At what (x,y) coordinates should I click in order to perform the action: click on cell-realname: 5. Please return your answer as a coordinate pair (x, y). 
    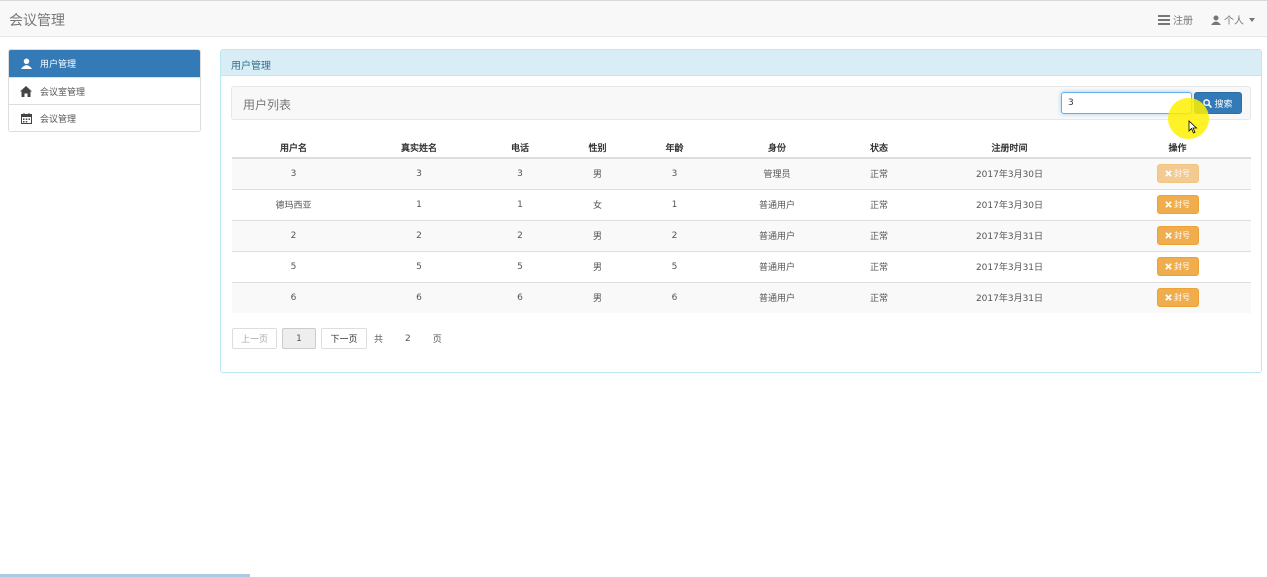
    Looking at the image, I should click on (419, 266).